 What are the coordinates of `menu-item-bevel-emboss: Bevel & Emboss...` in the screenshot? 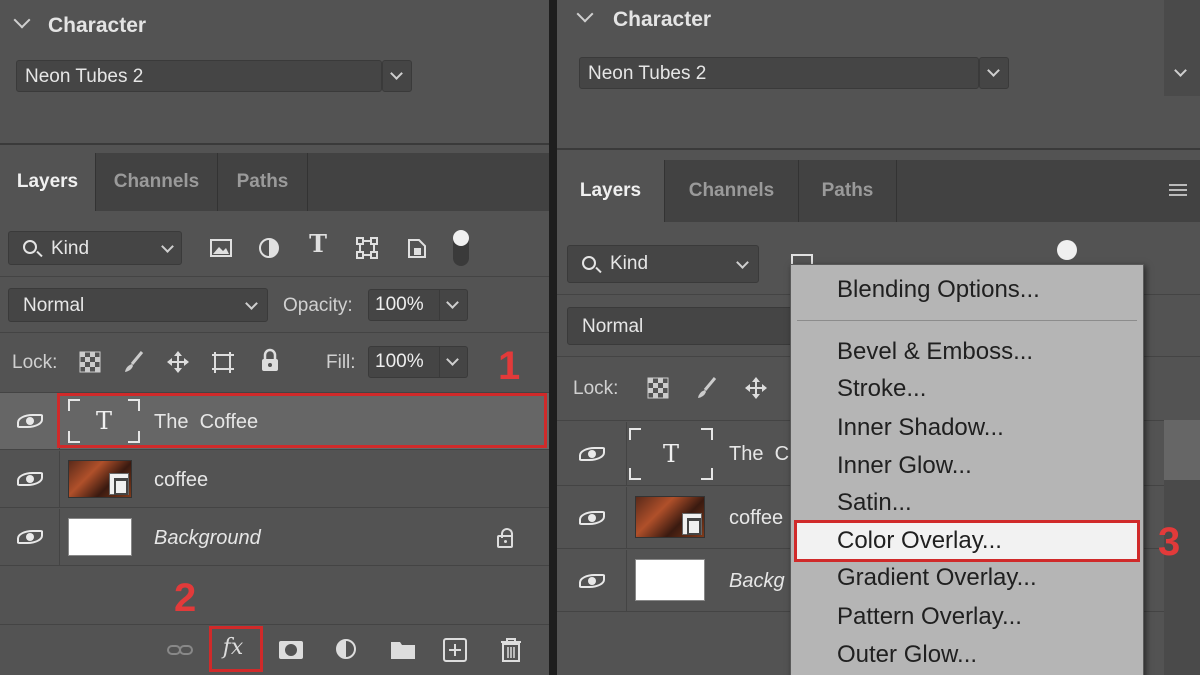 It's located at (935, 352).